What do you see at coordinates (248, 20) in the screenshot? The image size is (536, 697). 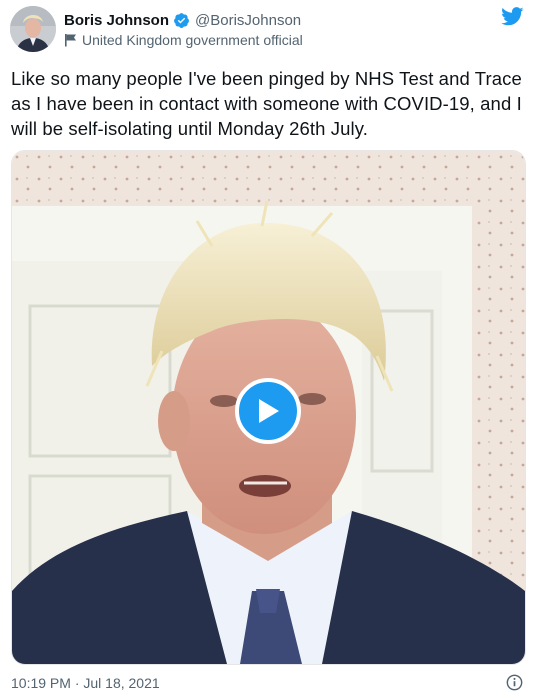 I see `author-handle: @BorisJohnson` at bounding box center [248, 20].